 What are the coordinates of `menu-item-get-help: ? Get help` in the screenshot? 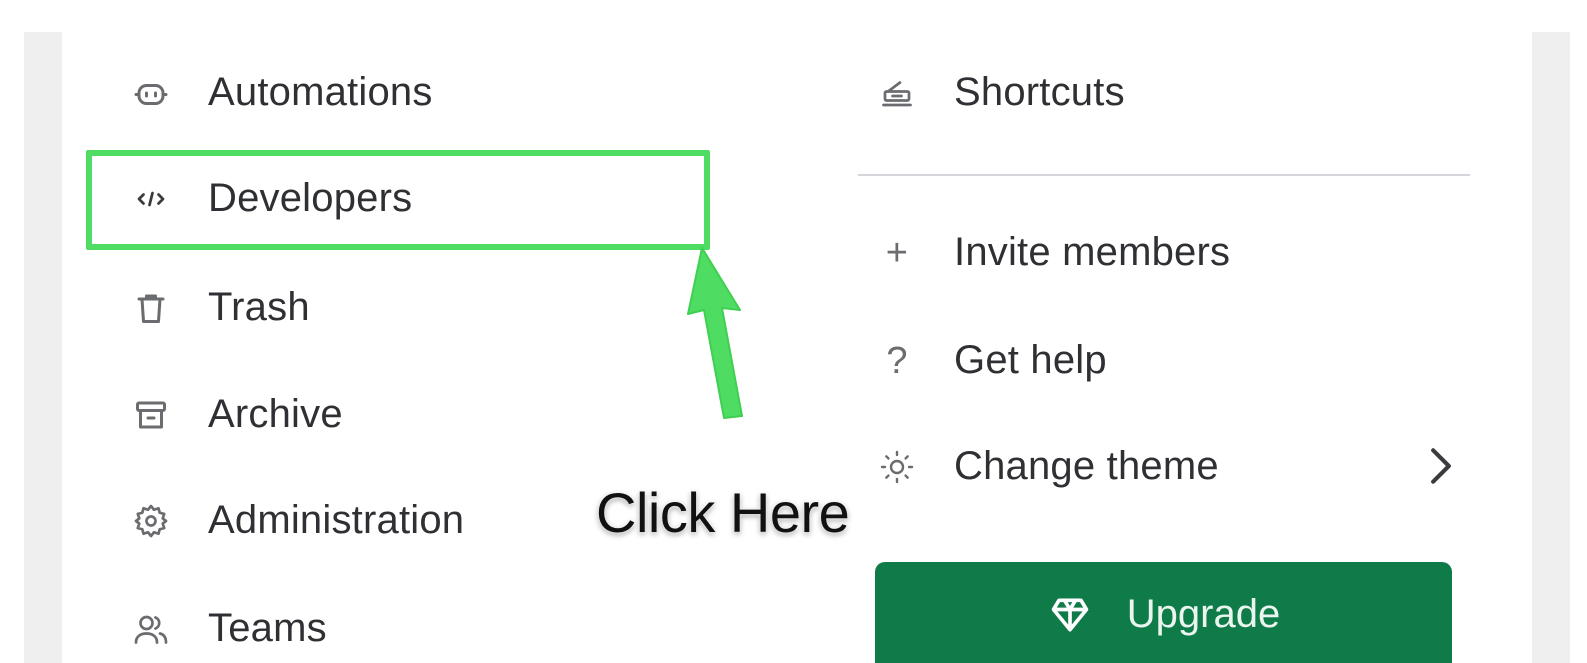 It's located at (991, 360).